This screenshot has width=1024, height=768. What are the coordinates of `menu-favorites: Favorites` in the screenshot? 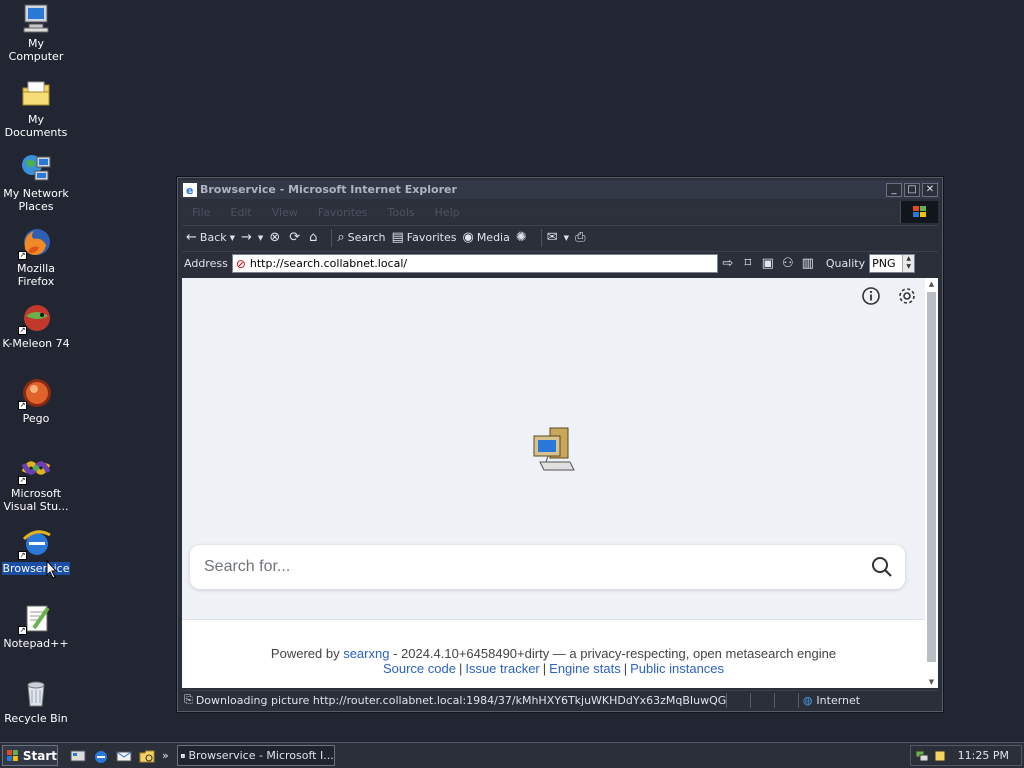 It's located at (343, 212).